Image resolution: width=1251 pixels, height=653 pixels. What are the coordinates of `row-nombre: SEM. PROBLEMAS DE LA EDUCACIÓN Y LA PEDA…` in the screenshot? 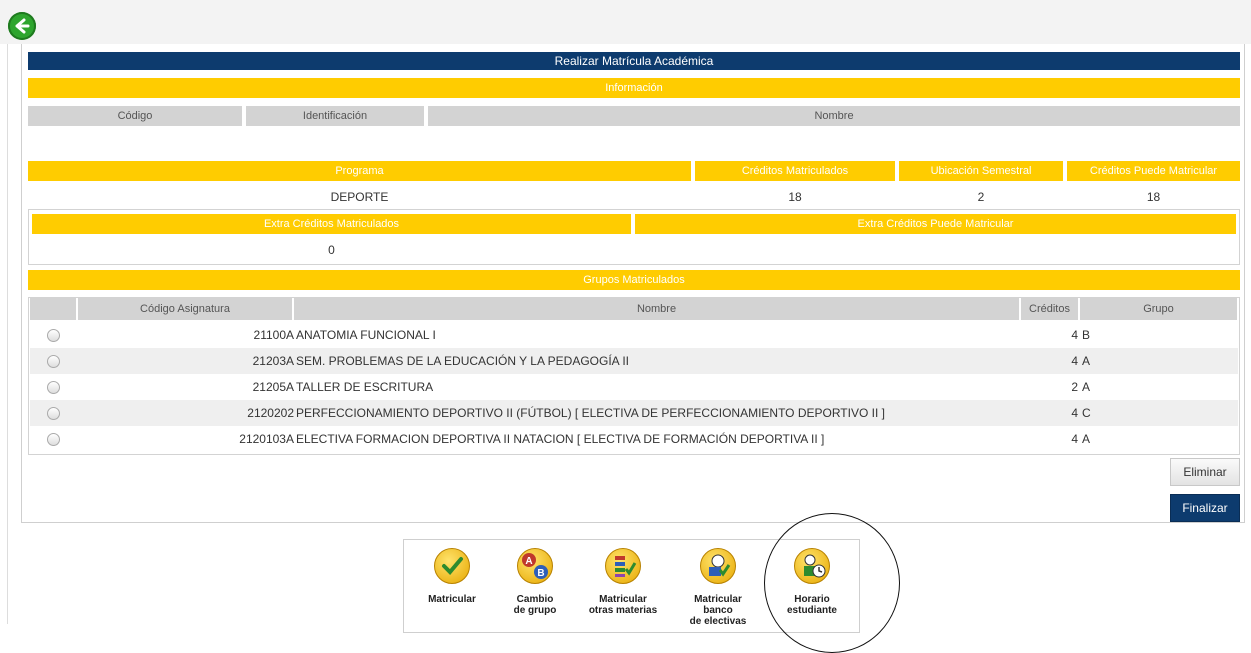 It's located at (462, 361).